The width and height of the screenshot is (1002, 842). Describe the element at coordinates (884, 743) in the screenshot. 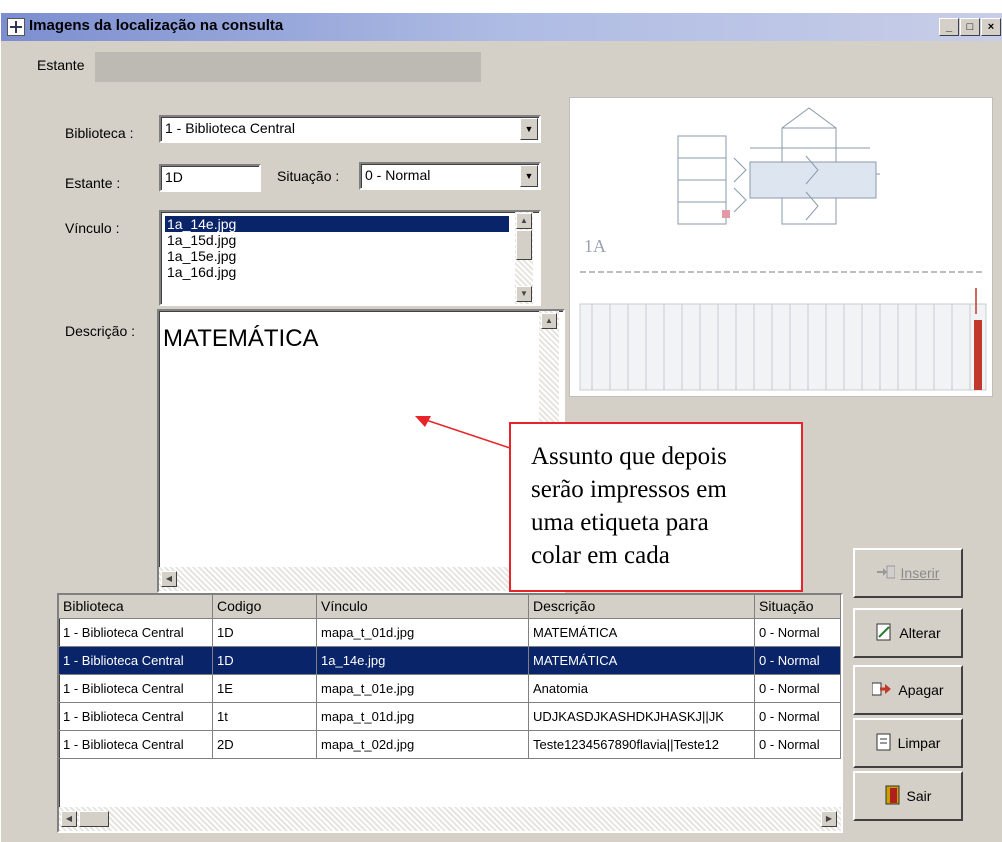

I see `clear-icon` at that location.